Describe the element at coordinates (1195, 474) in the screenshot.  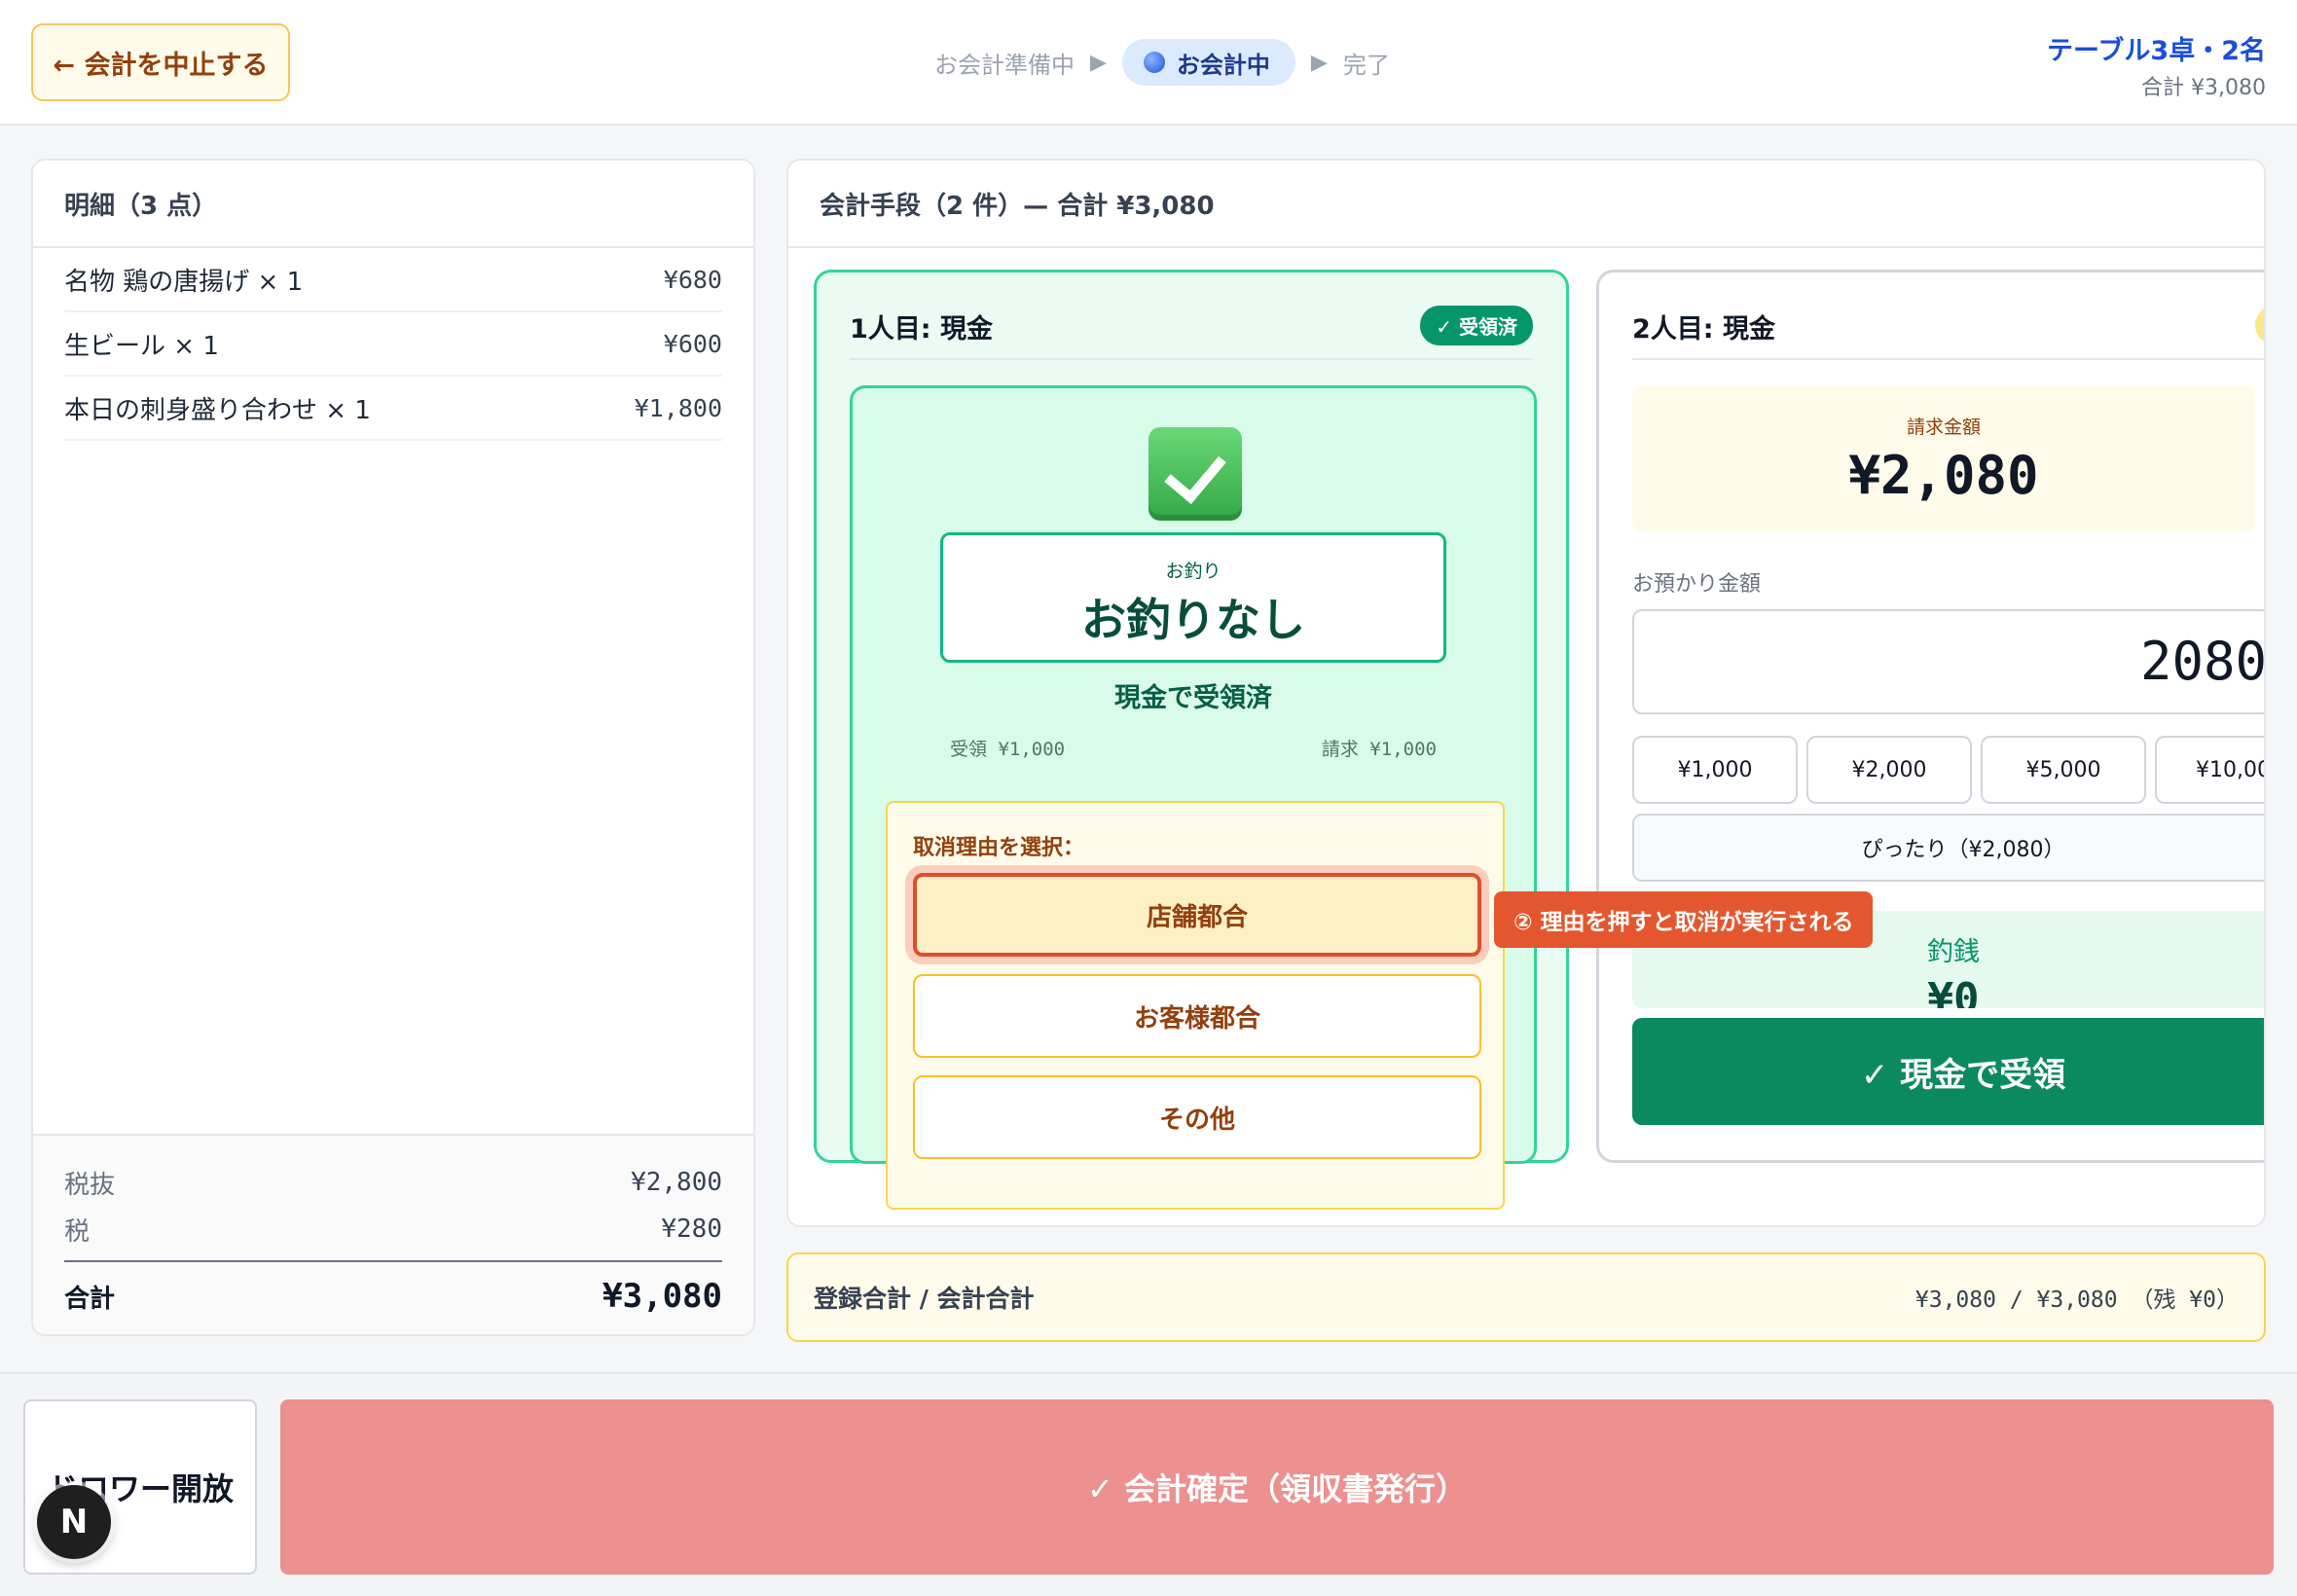
I see `checkmark-icon` at that location.